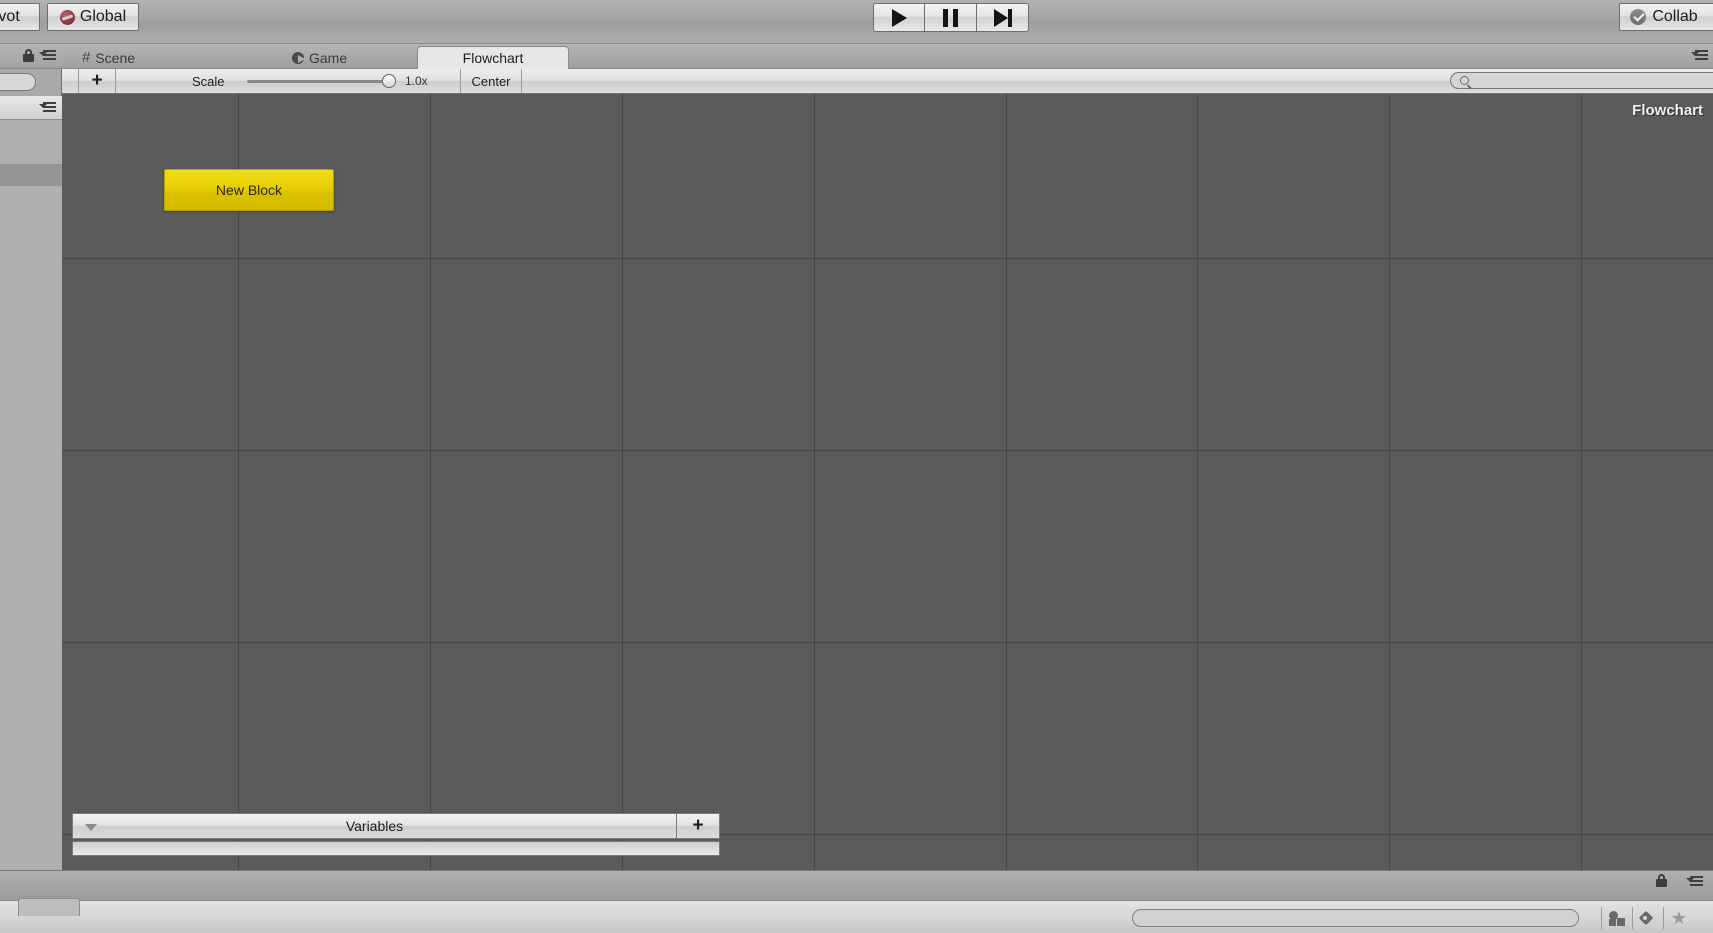 Image resolution: width=1713 pixels, height=933 pixels. I want to click on favorite-star-icon: ★, so click(1679, 918).